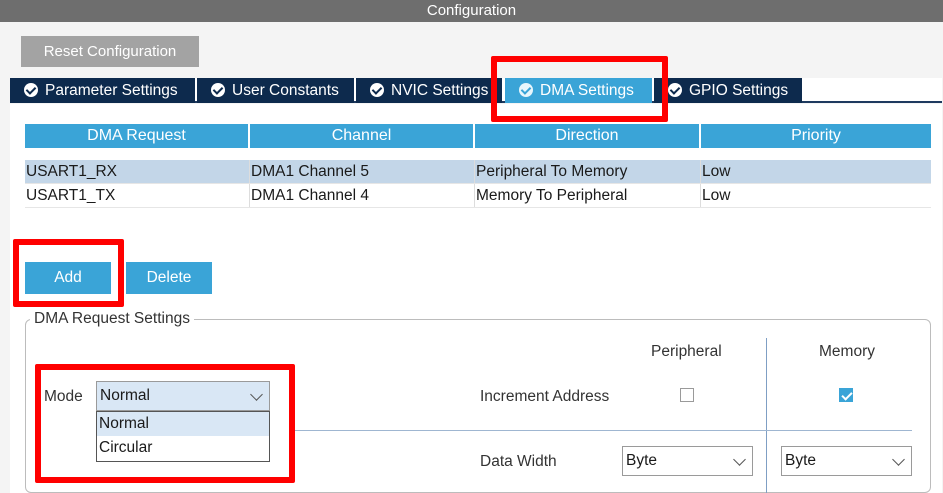 This screenshot has width=943, height=493. What do you see at coordinates (588, 195) in the screenshot?
I see `cell-direction: Memory To Peripheral` at bounding box center [588, 195].